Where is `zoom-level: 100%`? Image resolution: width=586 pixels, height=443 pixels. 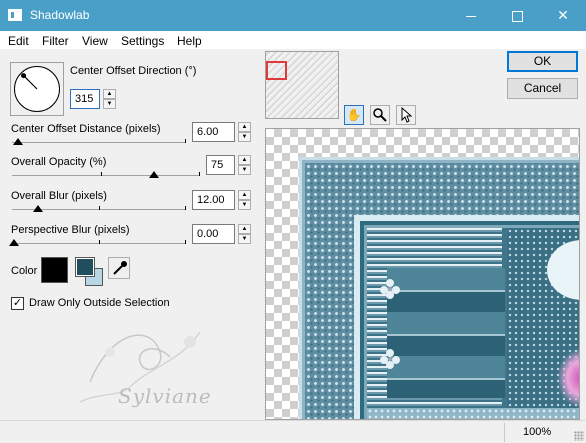
zoom-level: 100% is located at coordinates (537, 432).